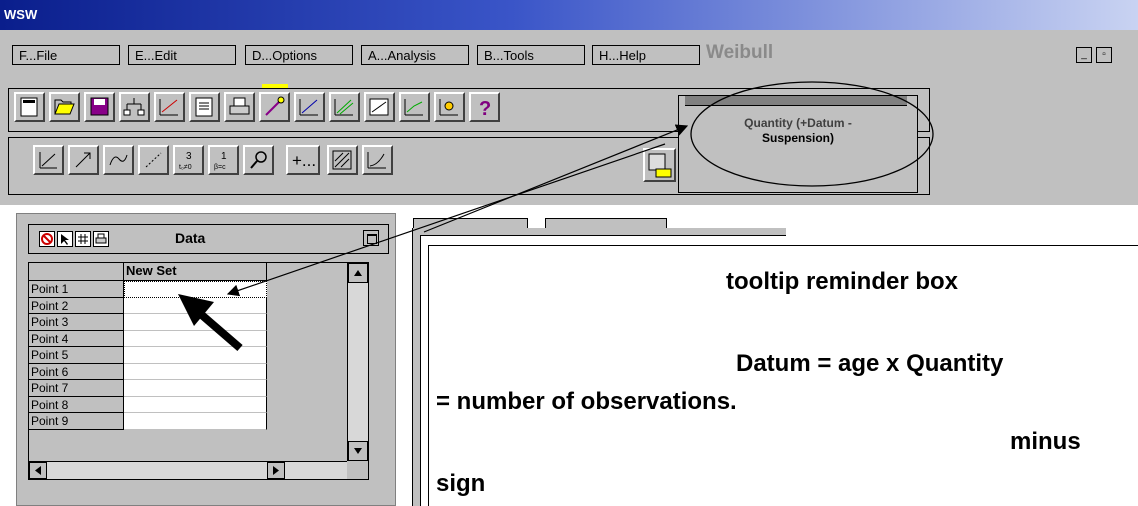 The image size is (1138, 506). Describe the element at coordinates (556, 178) in the screenshot. I see `pointer-arrow-to-icon` at that location.